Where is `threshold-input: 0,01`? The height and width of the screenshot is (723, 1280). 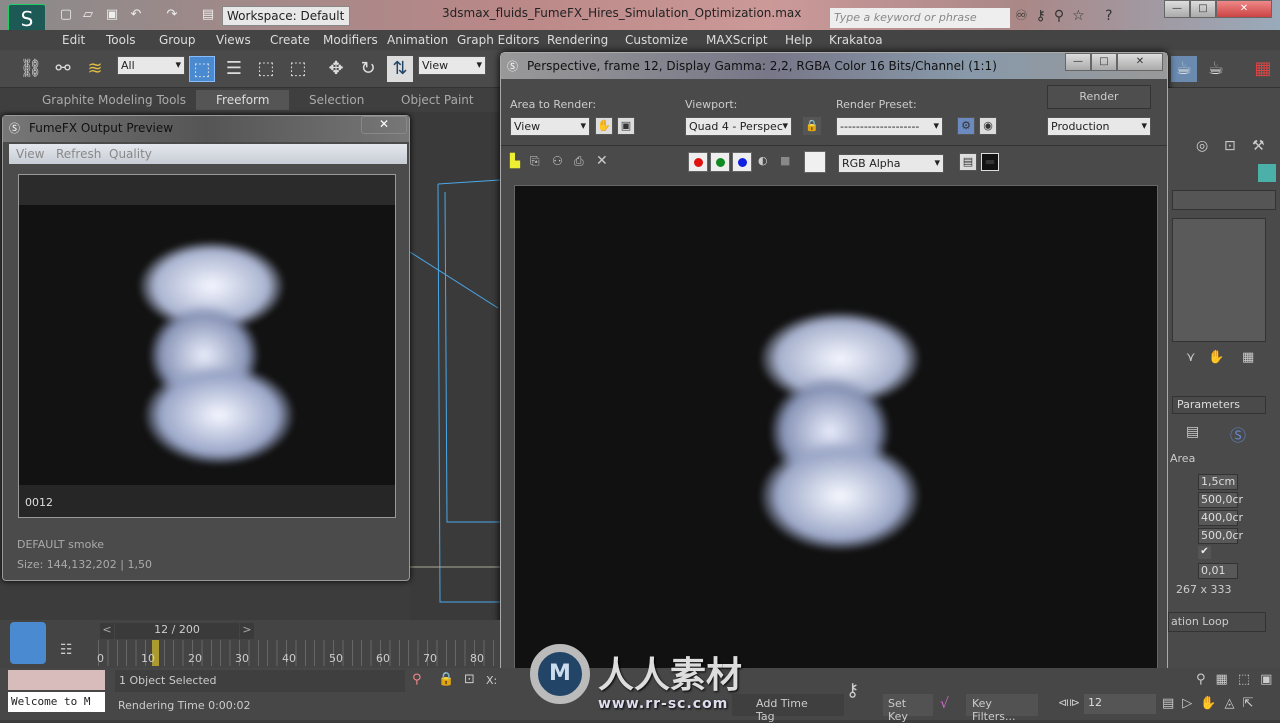 threshold-input: 0,01 is located at coordinates (1218, 571).